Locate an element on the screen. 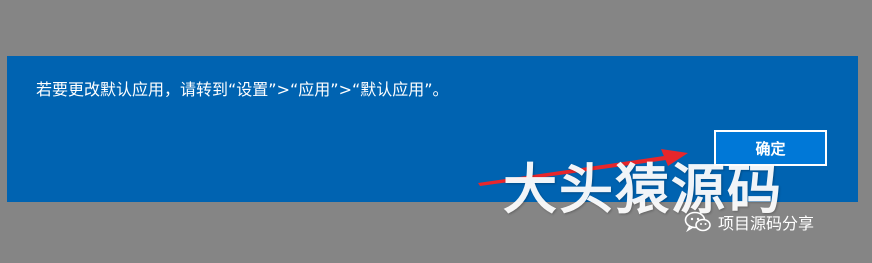  wechat-icon is located at coordinates (697, 222).